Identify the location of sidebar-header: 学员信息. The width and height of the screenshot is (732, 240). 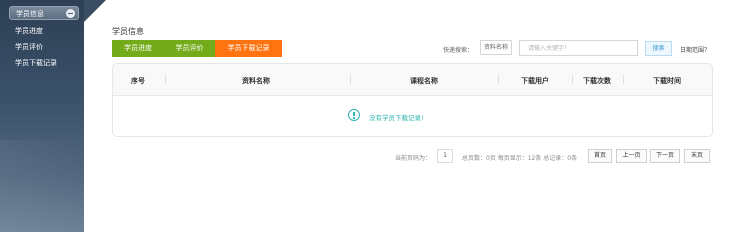
(44, 13).